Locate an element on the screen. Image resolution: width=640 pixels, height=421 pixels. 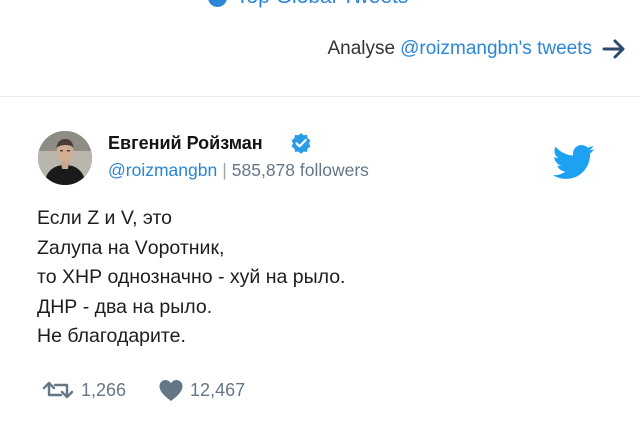
tweet-line: Если Z и V, это is located at coordinates (104, 218).